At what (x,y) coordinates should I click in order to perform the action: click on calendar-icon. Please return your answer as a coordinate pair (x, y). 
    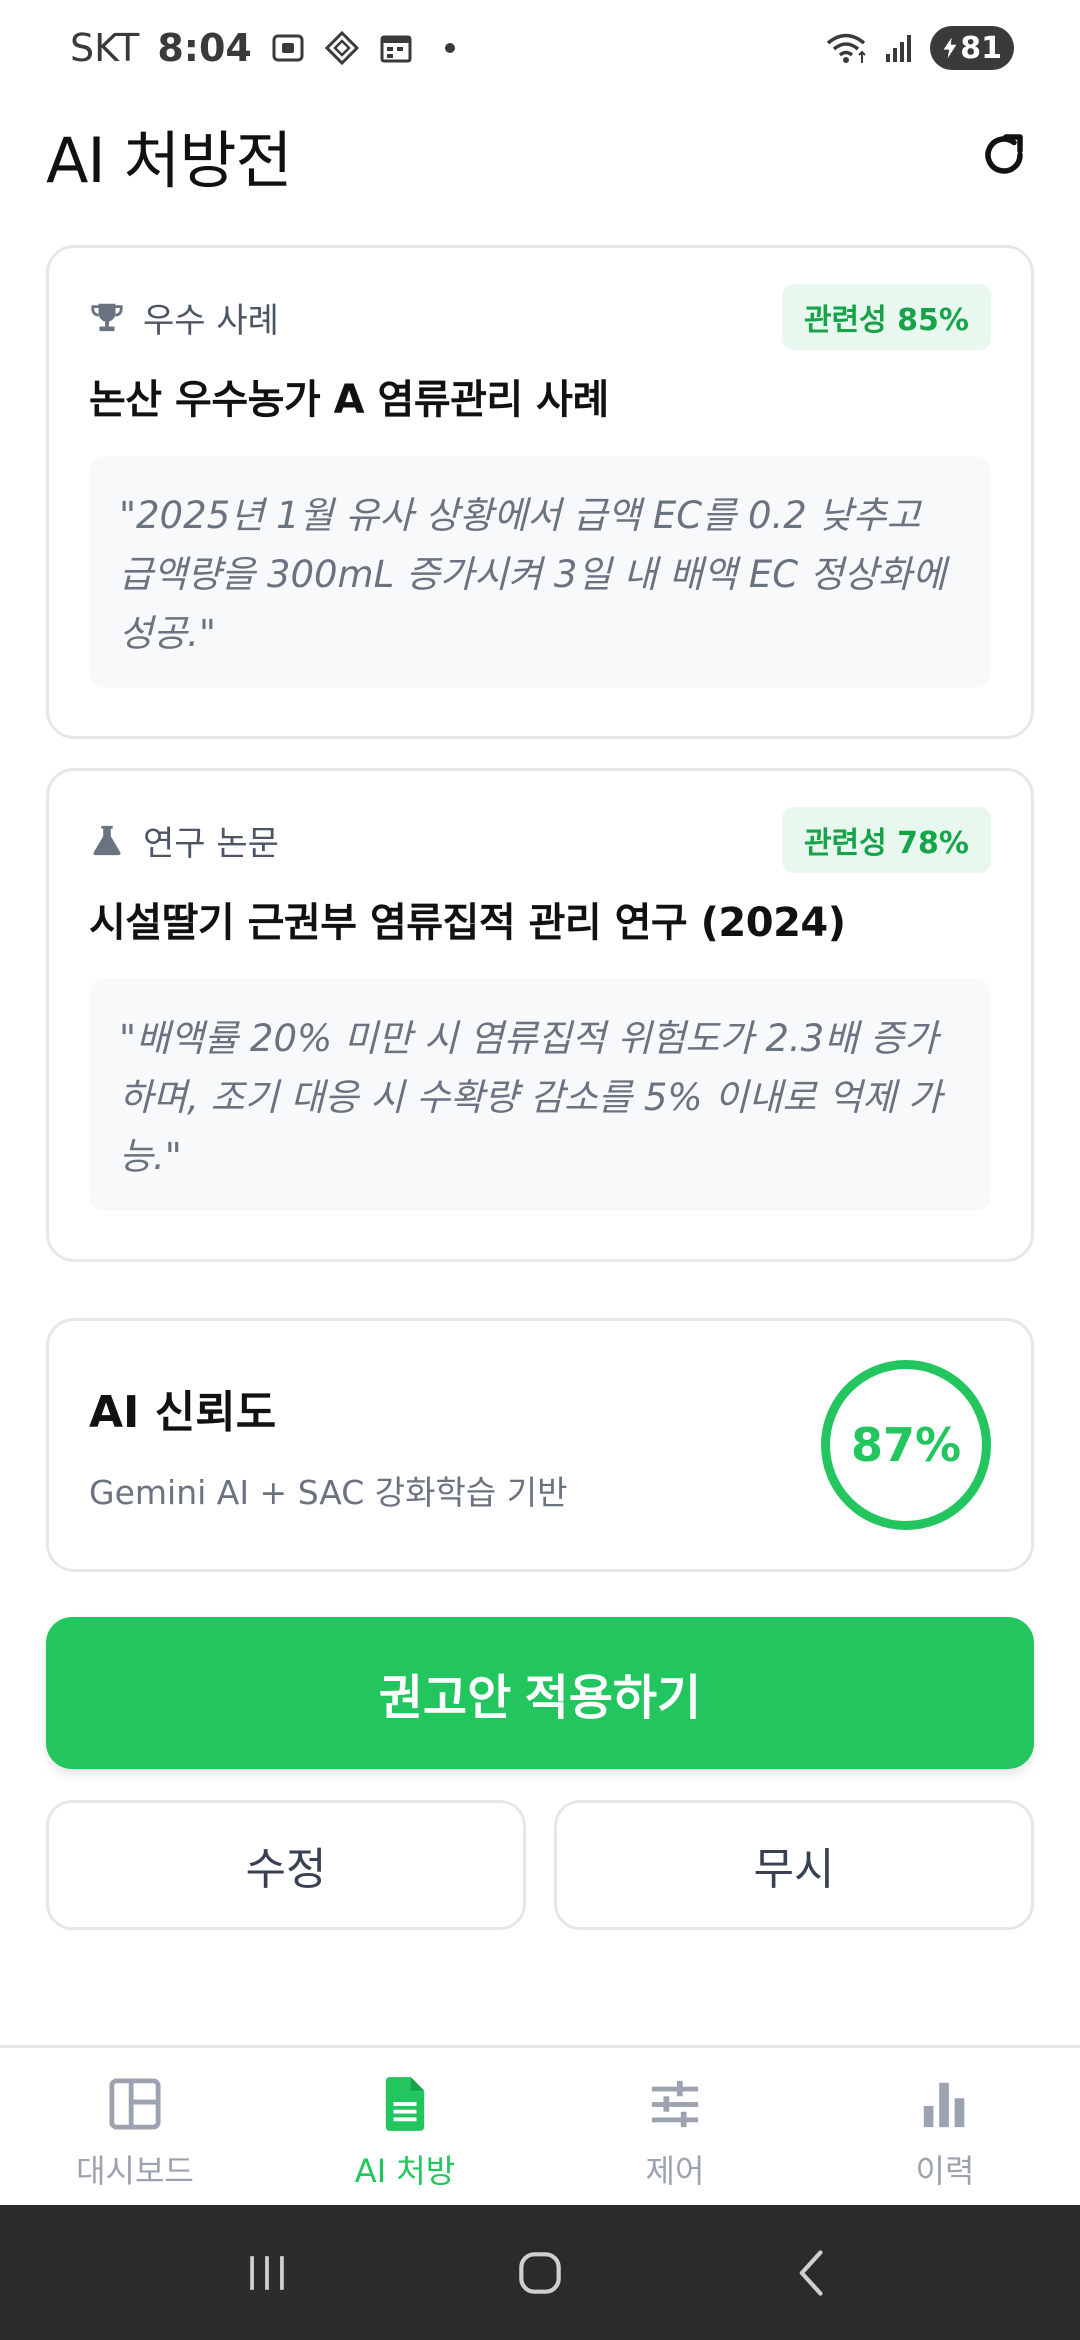
    Looking at the image, I should click on (396, 48).